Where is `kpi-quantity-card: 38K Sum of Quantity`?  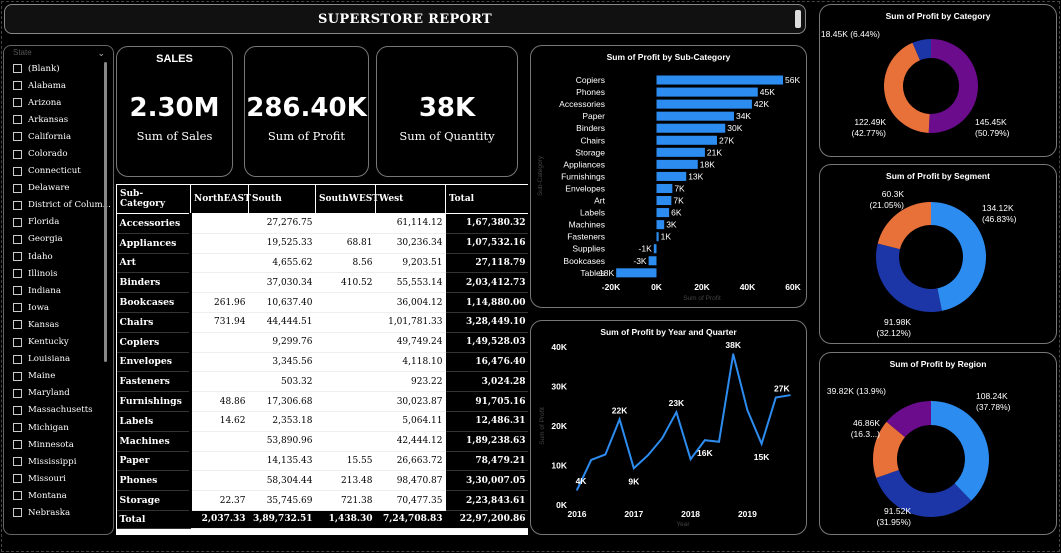 kpi-quantity-card: 38K Sum of Quantity is located at coordinates (447, 111).